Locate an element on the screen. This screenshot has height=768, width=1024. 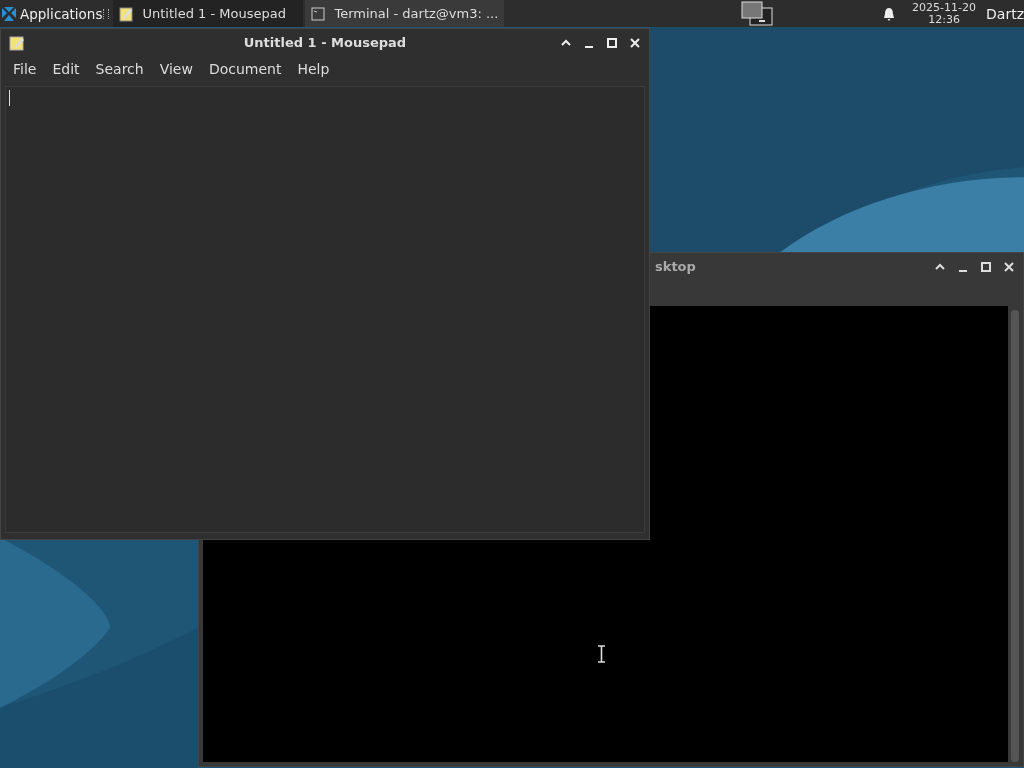
window-title: sktop is located at coordinates (675, 266).